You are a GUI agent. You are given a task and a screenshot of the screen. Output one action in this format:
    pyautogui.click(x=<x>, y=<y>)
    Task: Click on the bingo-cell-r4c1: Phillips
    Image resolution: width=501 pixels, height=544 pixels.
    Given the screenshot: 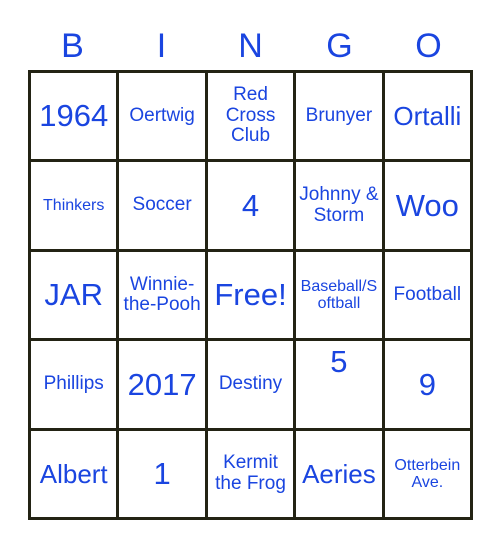 What is the action you would take?
    pyautogui.click(x=75, y=386)
    